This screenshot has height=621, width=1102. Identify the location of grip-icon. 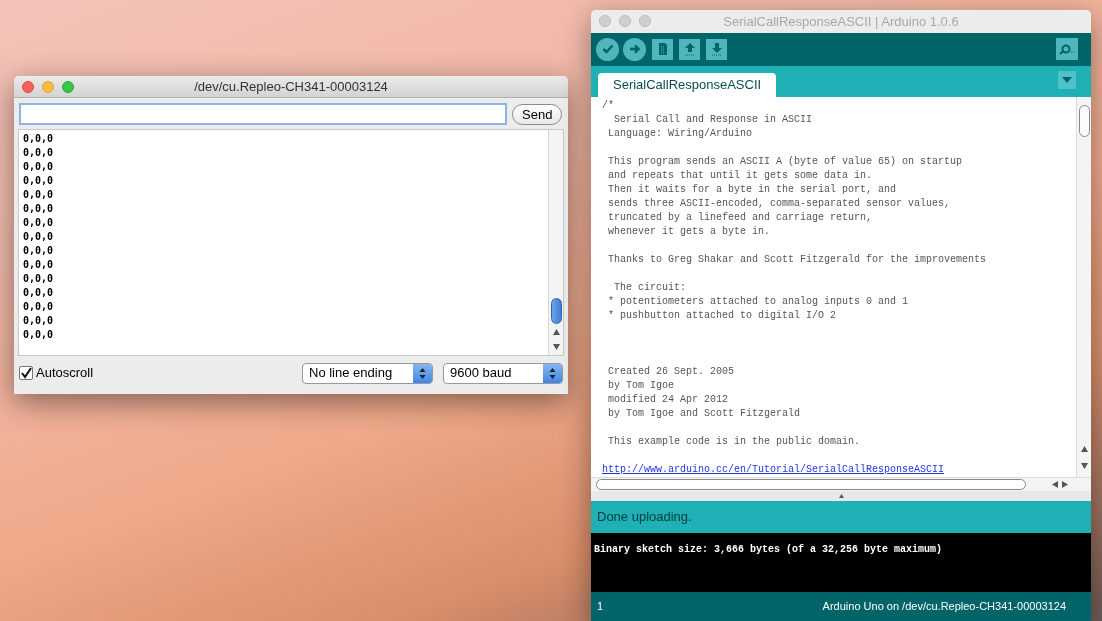
(841, 495).